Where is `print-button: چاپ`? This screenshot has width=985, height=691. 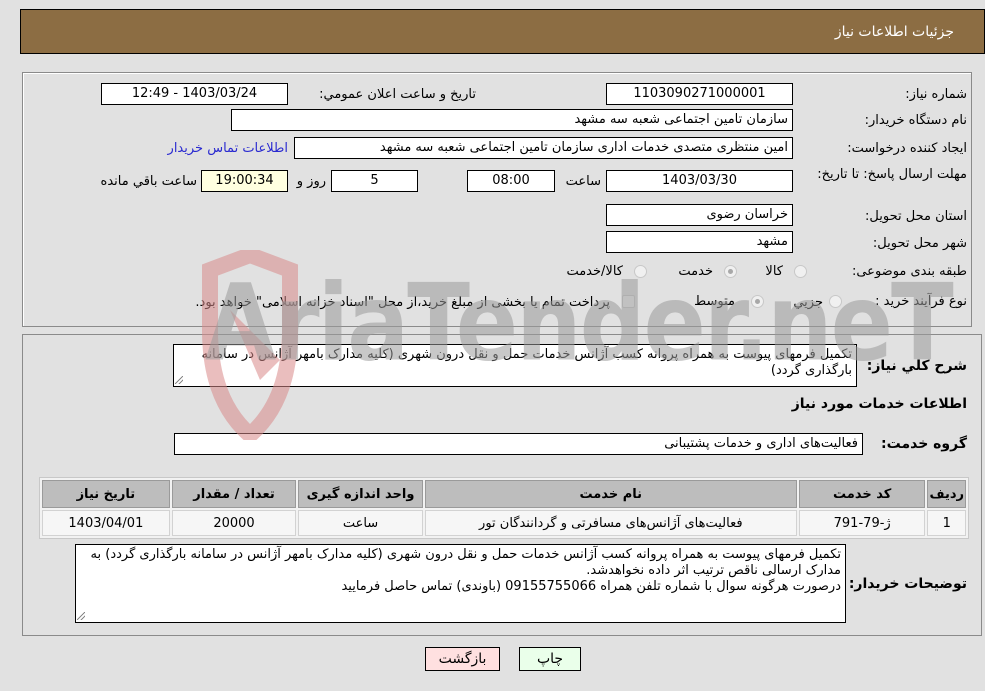 print-button: چاپ is located at coordinates (550, 659).